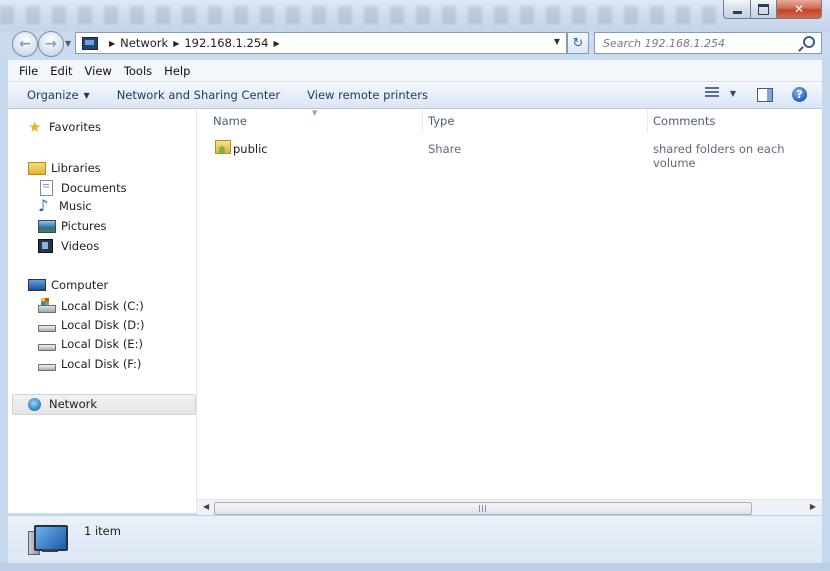 The width and height of the screenshot is (830, 571). Describe the element at coordinates (90, 43) in the screenshot. I see `network-location-icon` at that location.